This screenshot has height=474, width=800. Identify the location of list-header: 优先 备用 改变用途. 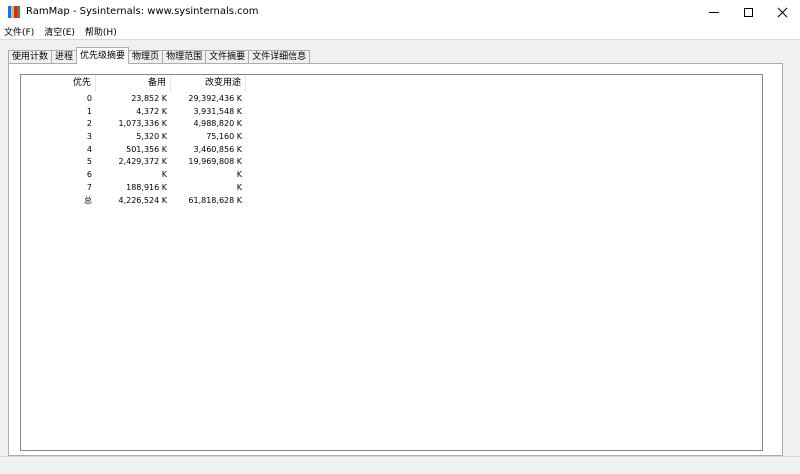
(133, 83).